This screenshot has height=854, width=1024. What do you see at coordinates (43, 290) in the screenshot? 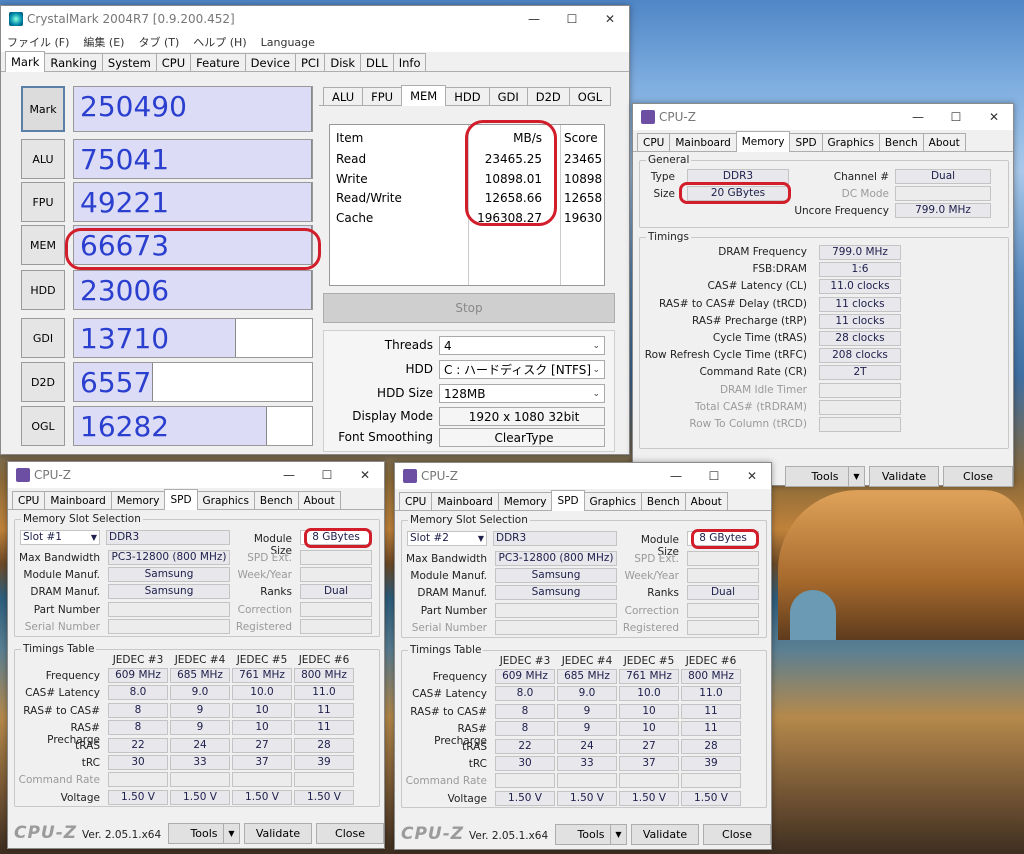
I see `hdd-button: HDD` at bounding box center [43, 290].